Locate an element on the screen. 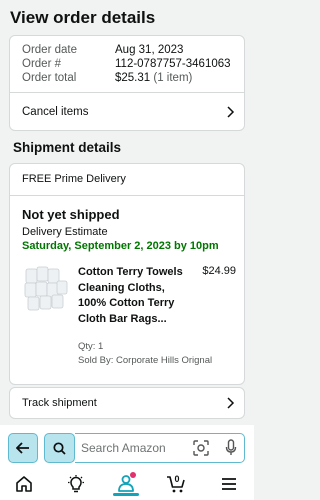 This screenshot has width=320, height=500. product-thumbnail is located at coordinates (46, 289).